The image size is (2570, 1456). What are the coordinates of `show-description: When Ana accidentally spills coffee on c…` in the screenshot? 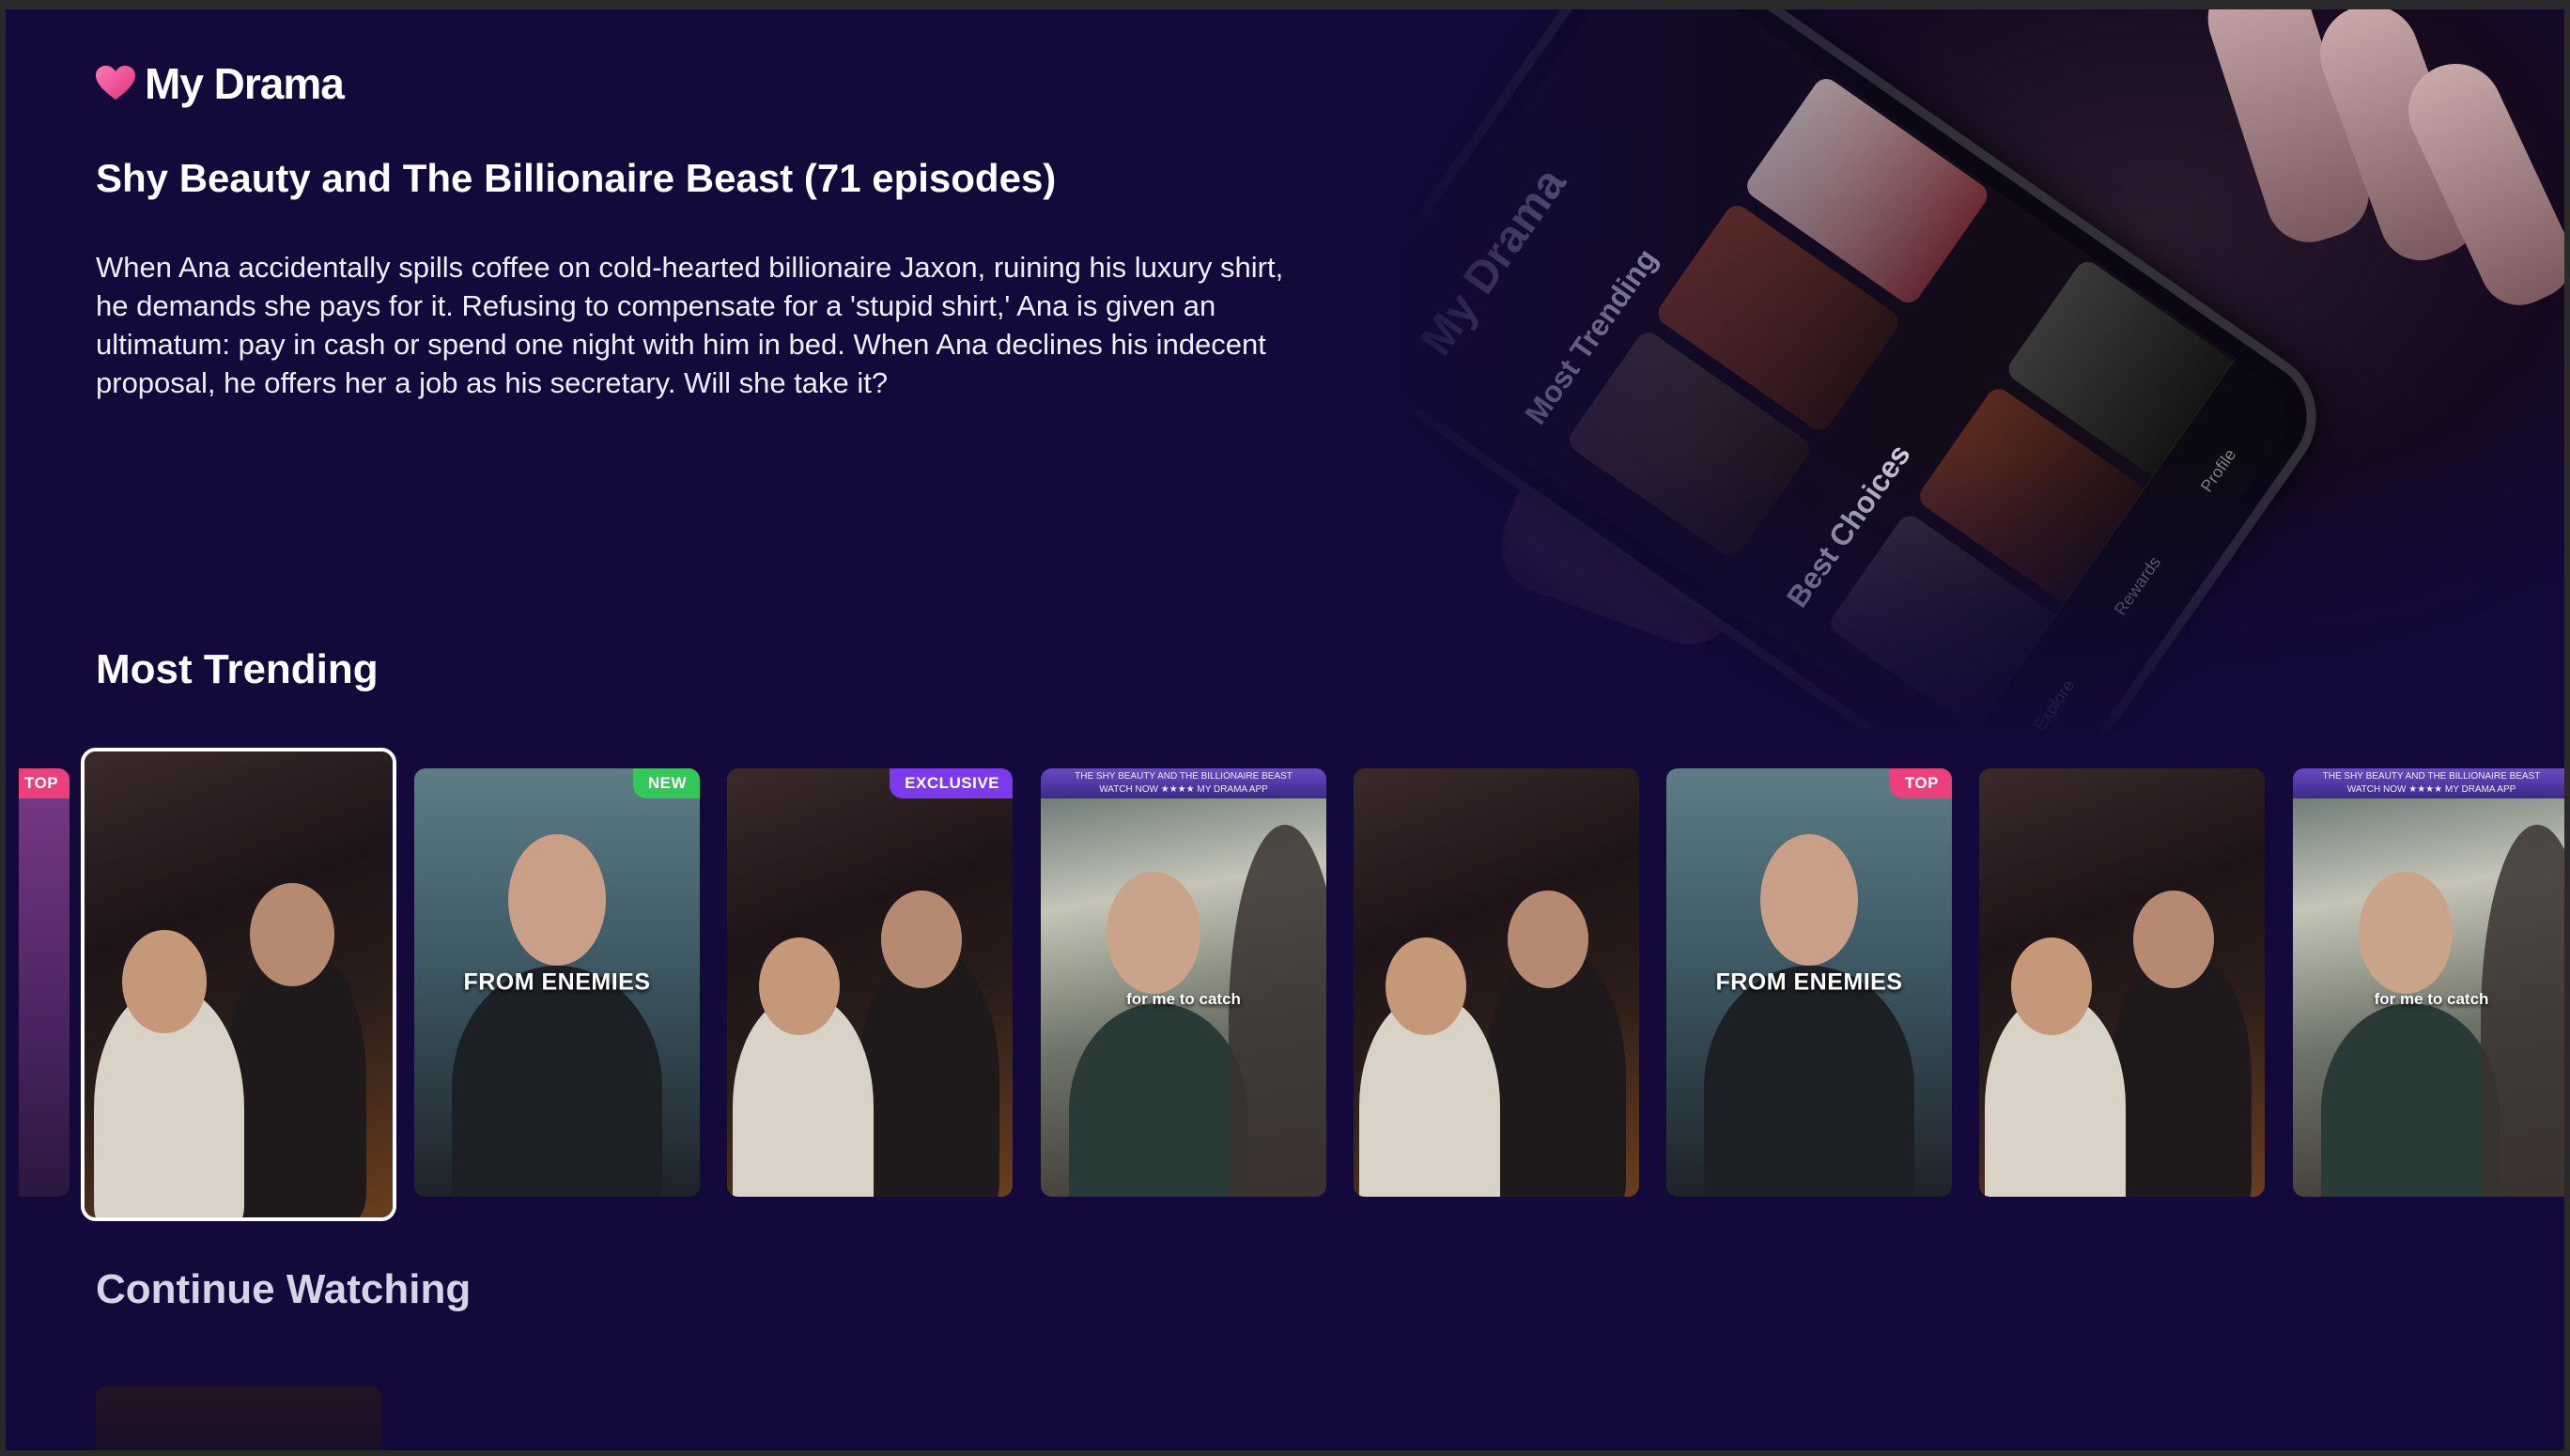 It's located at (690, 325).